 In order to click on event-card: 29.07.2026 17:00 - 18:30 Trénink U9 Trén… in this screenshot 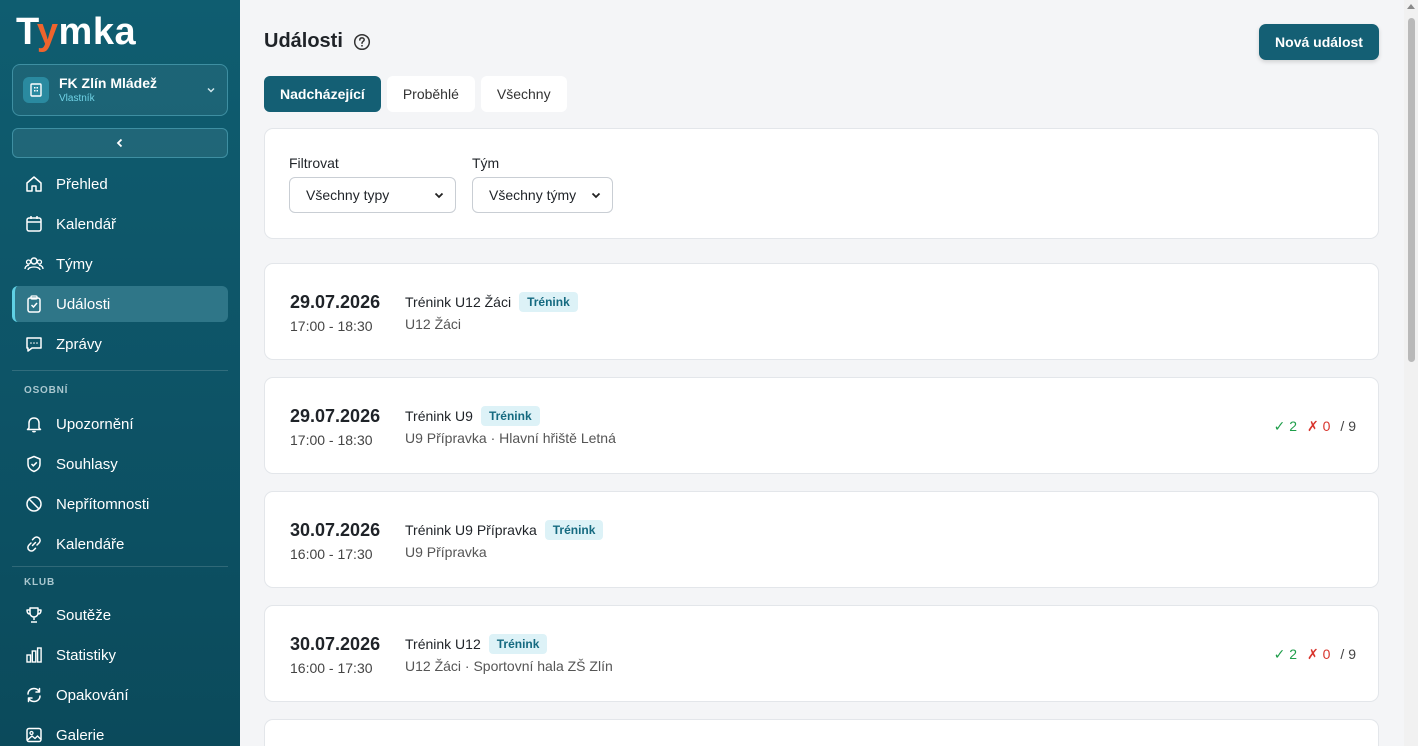, I will do `click(821, 425)`.